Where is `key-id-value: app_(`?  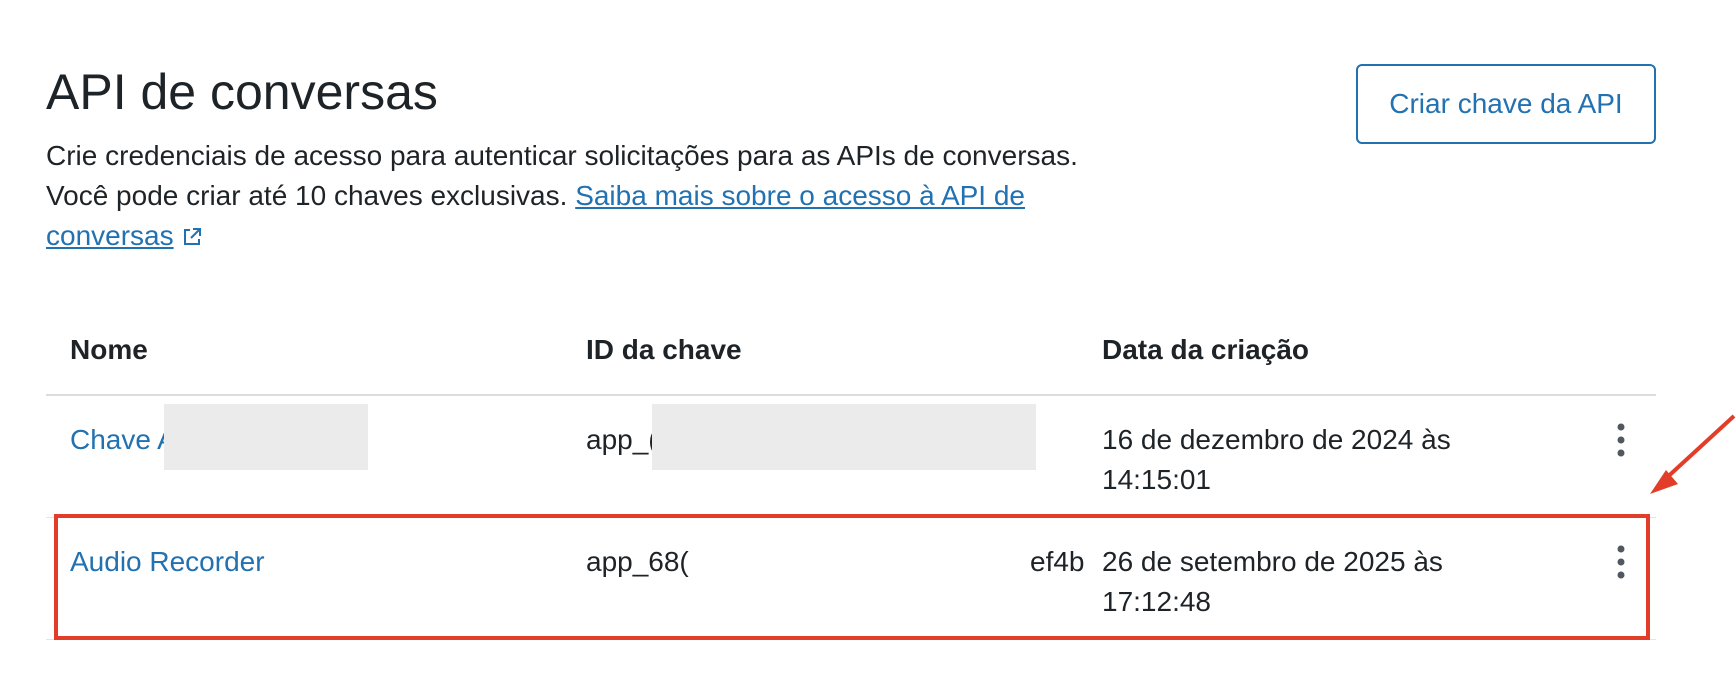 key-id-value: app_( is located at coordinates (622, 439).